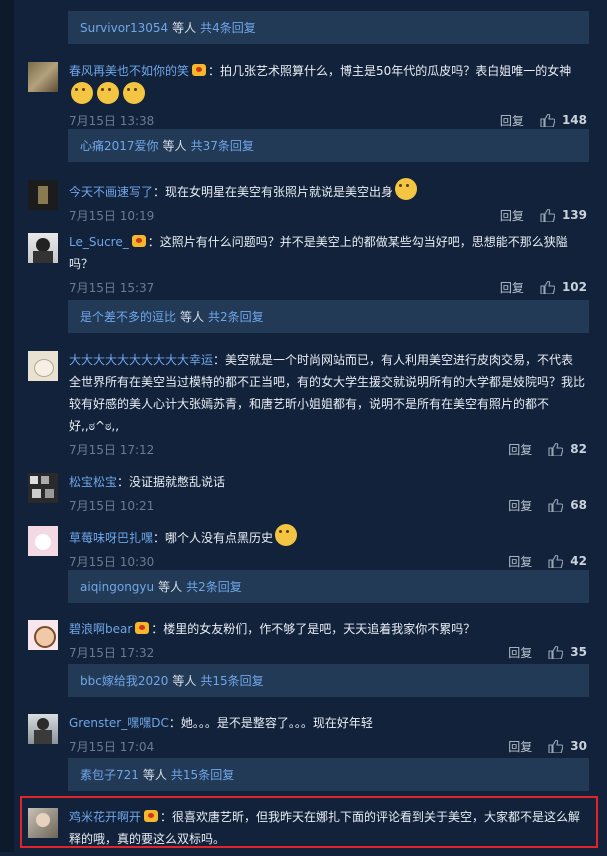 The width and height of the screenshot is (607, 856). I want to click on reply-summary-user: bbc嫁给我2020, so click(124, 680).